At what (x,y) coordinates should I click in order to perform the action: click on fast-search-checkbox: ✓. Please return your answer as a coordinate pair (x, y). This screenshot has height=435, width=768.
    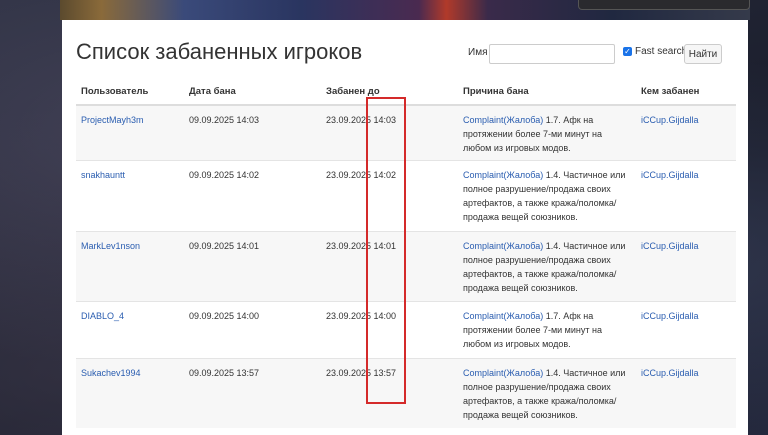
    Looking at the image, I should click on (627, 51).